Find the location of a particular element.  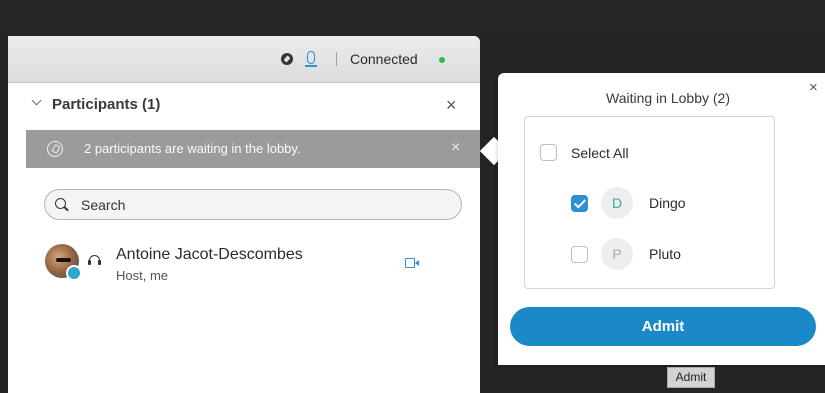

search-icon is located at coordinates (60, 203).